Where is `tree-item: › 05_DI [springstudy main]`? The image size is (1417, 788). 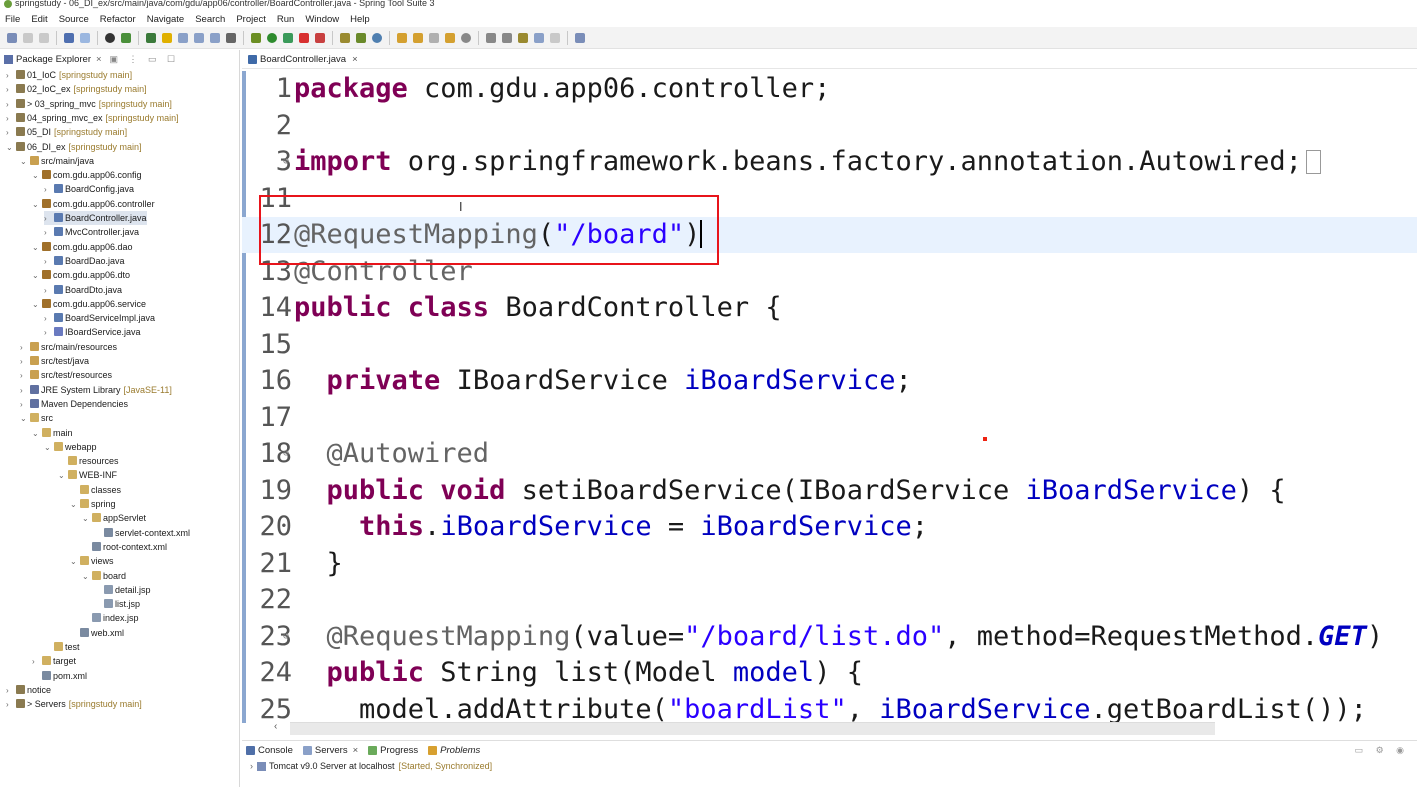
tree-item: › 05_DI [springstudy main] is located at coordinates (66, 132).